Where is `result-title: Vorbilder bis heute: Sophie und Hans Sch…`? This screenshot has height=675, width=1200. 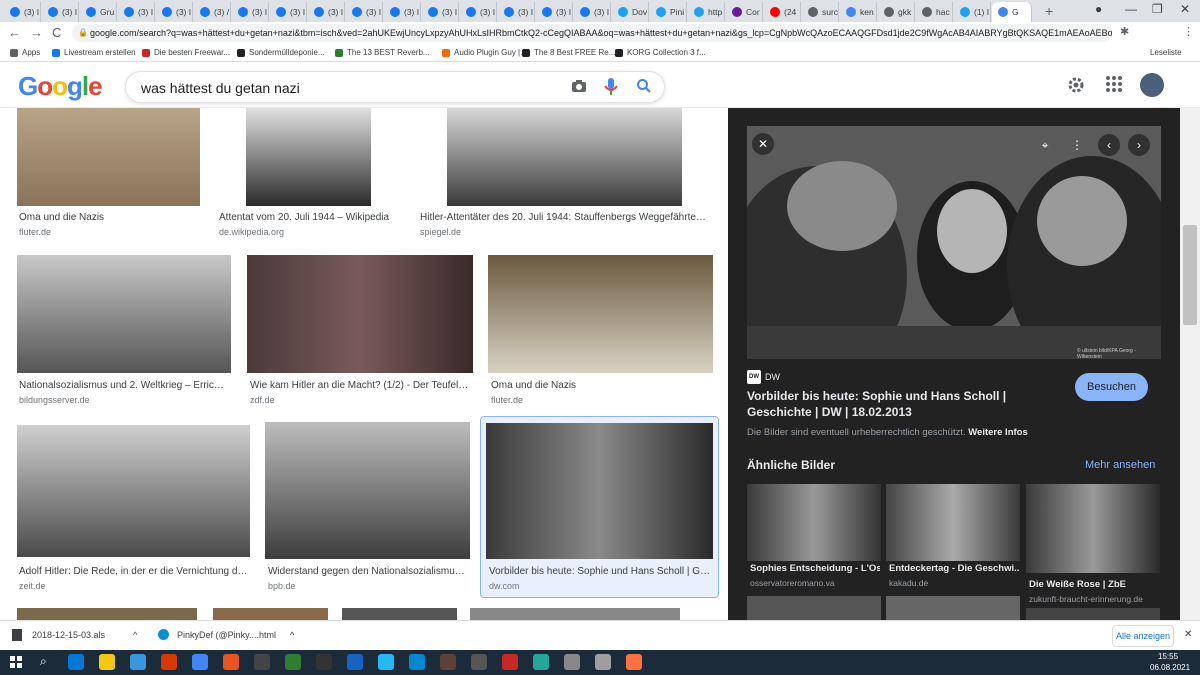
result-title: Vorbilder bis heute: Sophie und Hans Sch… is located at coordinates (600, 571).